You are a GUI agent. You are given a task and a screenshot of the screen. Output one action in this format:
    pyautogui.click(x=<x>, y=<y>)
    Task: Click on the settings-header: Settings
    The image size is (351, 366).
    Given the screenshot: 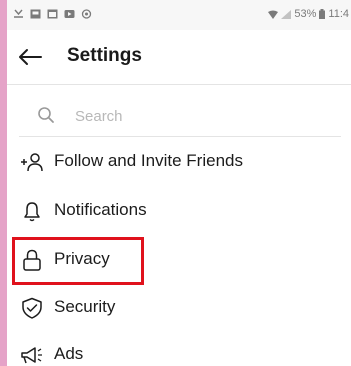 What is the action you would take?
    pyautogui.click(x=179, y=57)
    